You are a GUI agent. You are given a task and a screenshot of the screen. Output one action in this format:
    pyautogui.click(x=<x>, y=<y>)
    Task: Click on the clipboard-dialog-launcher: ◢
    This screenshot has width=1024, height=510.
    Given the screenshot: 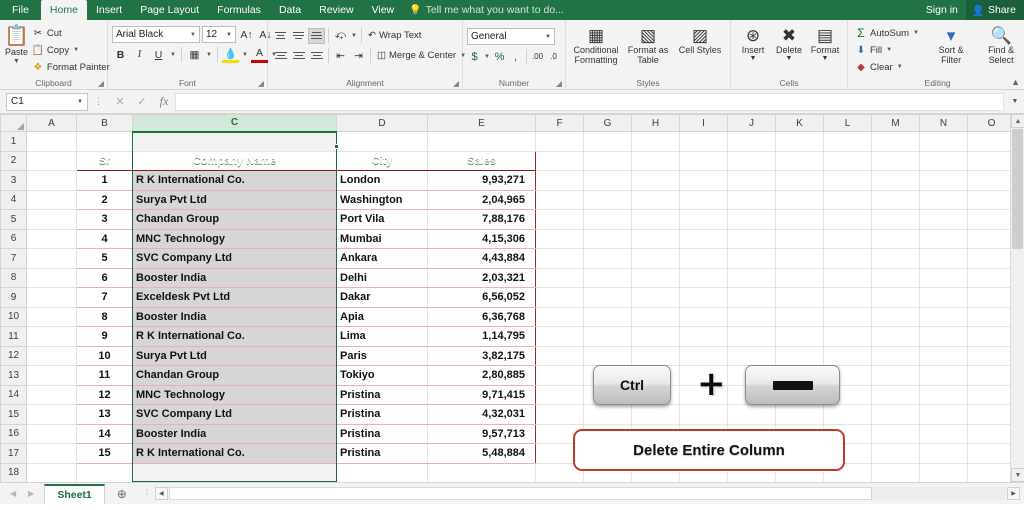 What is the action you would take?
    pyautogui.click(x=101, y=83)
    